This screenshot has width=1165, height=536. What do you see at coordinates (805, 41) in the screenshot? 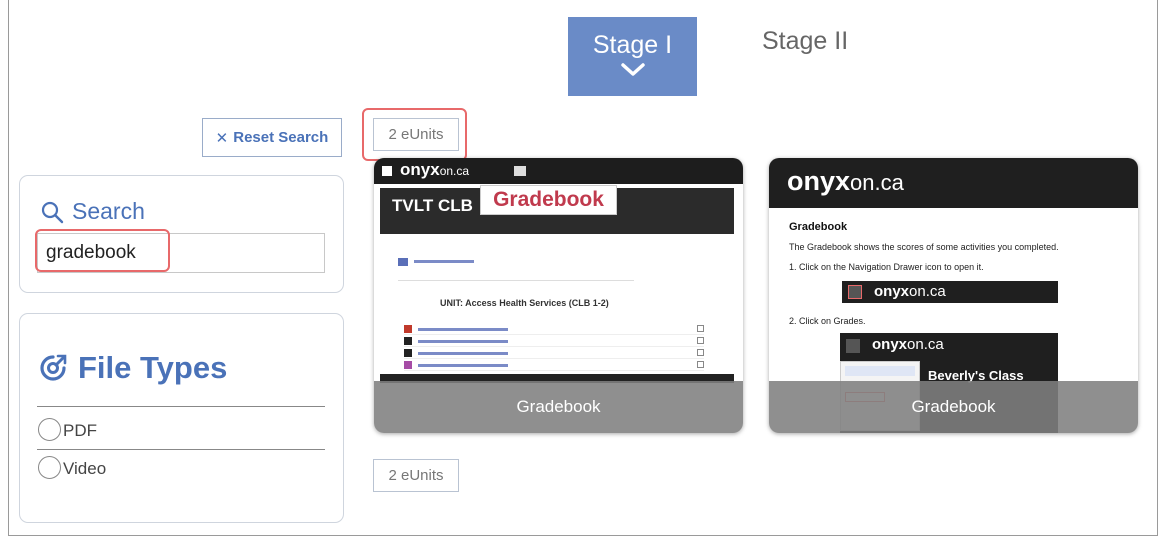
I see `tab-stage-2: Stage II` at bounding box center [805, 41].